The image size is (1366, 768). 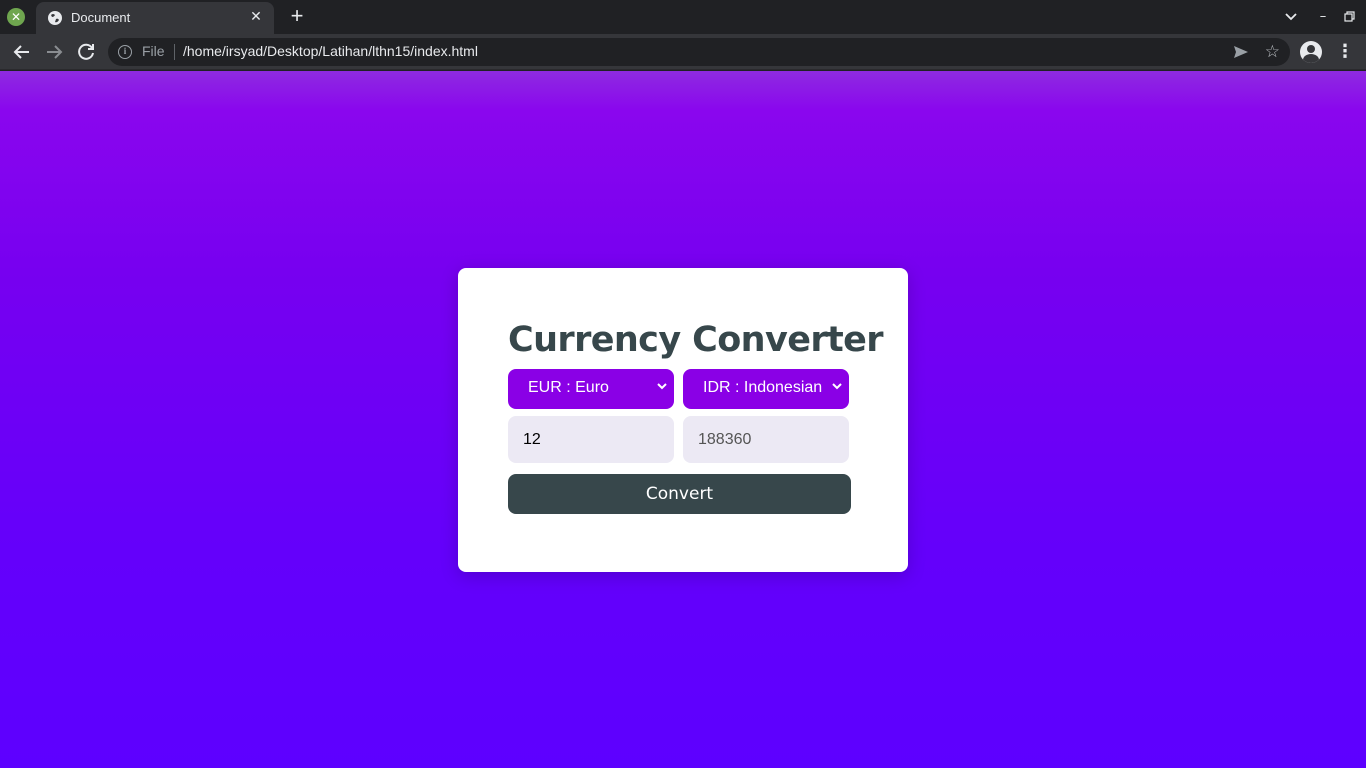 I want to click on profile-icon, so click(x=1311, y=52).